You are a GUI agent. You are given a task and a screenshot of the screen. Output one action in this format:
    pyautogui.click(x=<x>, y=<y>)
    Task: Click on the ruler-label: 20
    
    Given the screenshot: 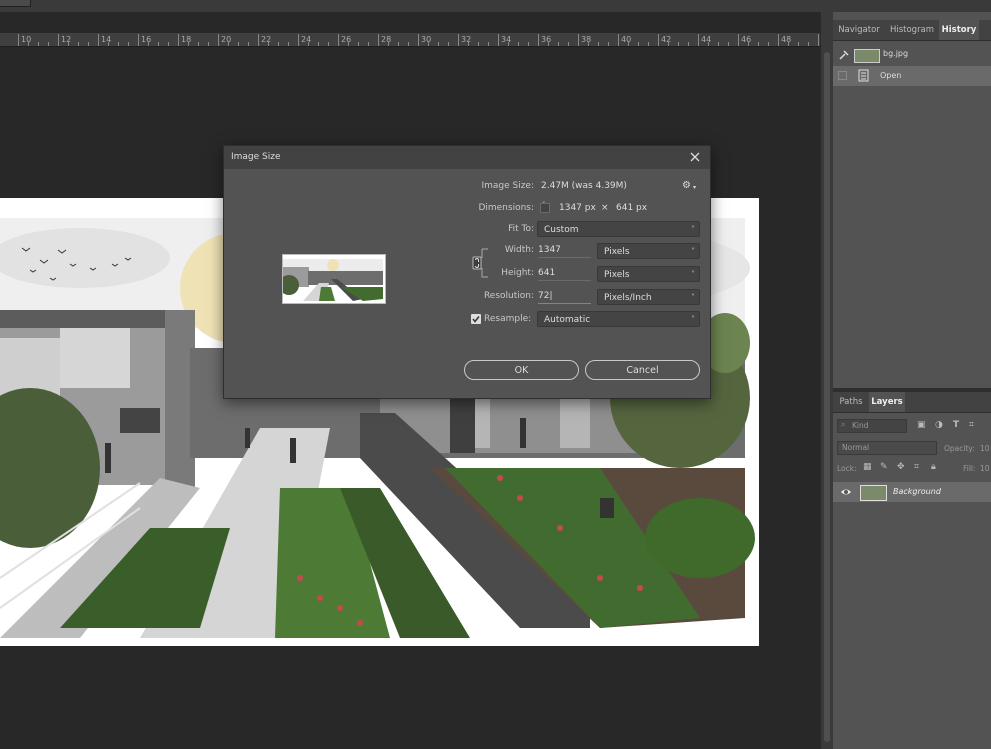 What is the action you would take?
    pyautogui.click(x=226, y=39)
    